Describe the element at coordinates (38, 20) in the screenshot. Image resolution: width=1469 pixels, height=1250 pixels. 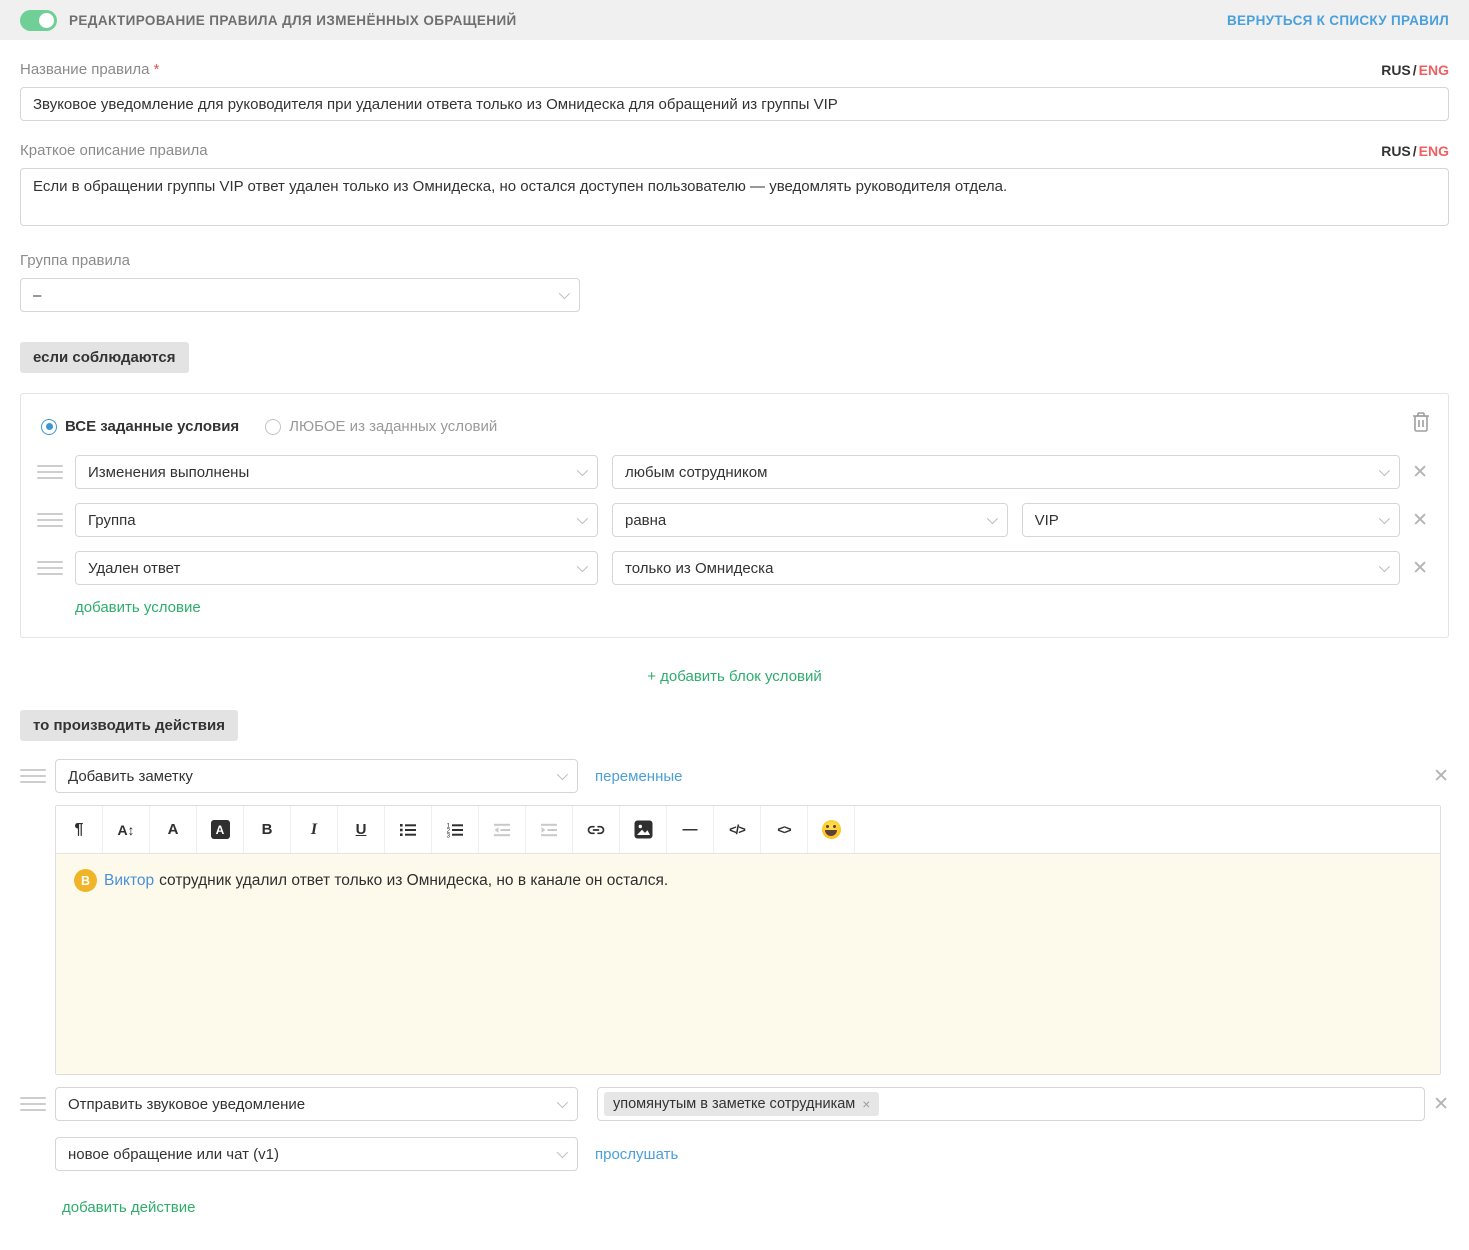
I see `rule-enabled-toggle` at that location.